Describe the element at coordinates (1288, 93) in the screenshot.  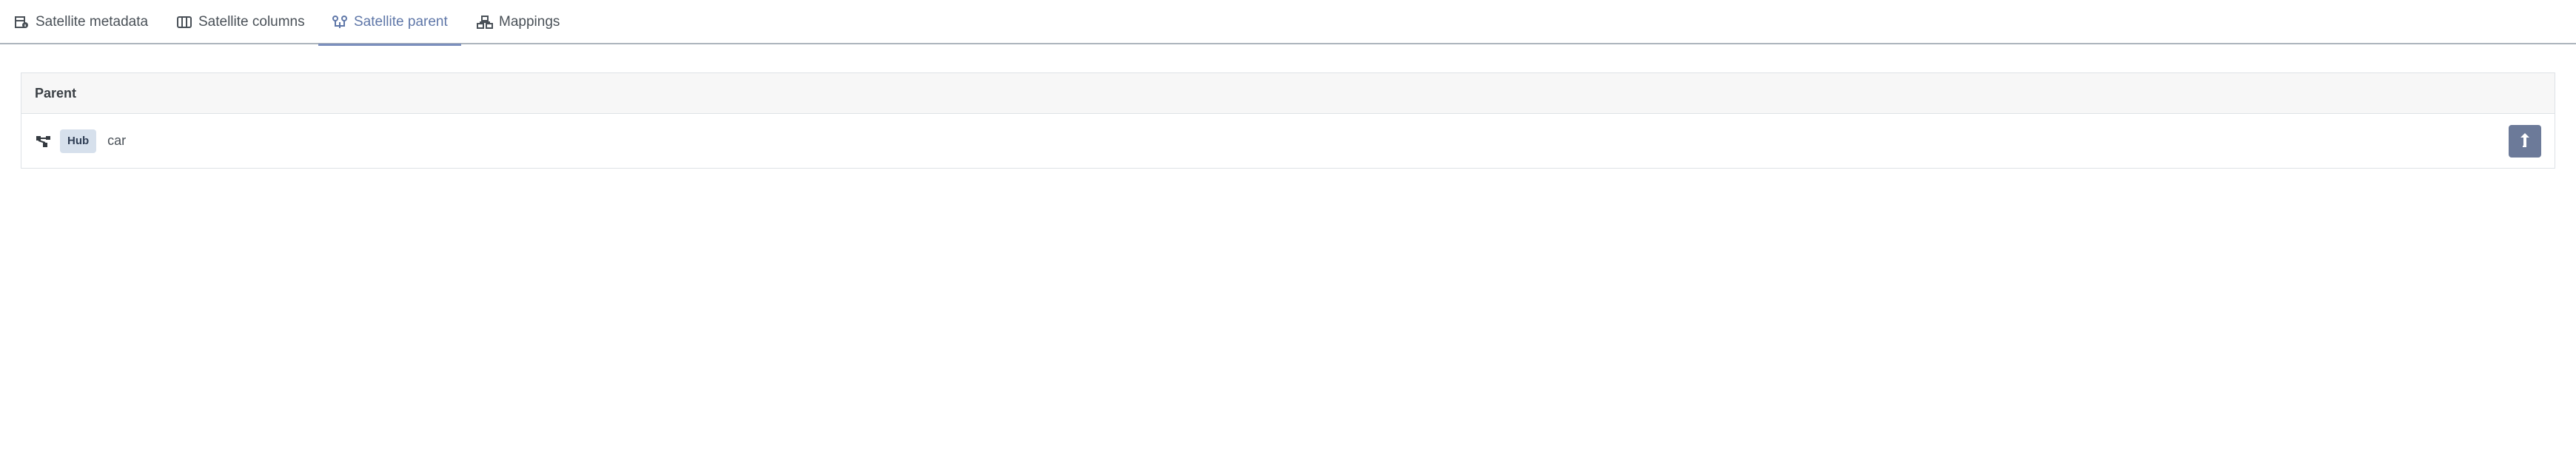
I see `panel-header: Parent` at that location.